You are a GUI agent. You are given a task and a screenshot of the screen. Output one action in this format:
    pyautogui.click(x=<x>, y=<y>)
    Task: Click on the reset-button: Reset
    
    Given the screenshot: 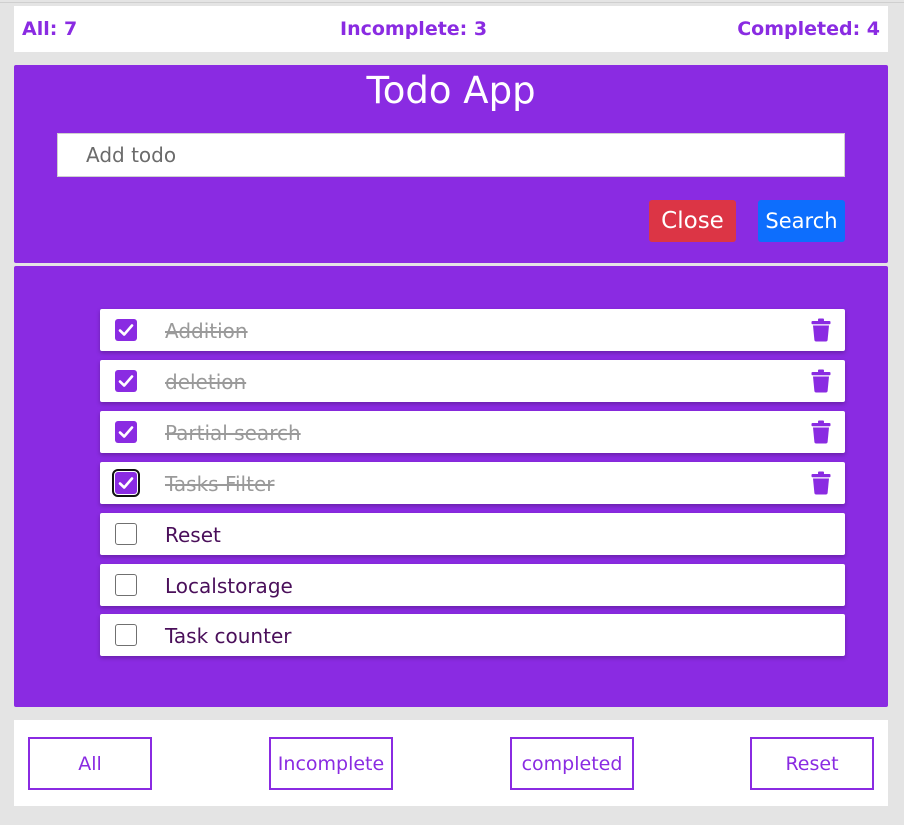 What is the action you would take?
    pyautogui.click(x=812, y=763)
    